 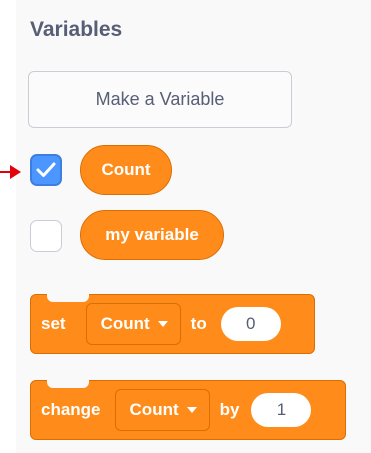 I want to click on variable-reporter-my-variable: my variable, so click(x=152, y=235).